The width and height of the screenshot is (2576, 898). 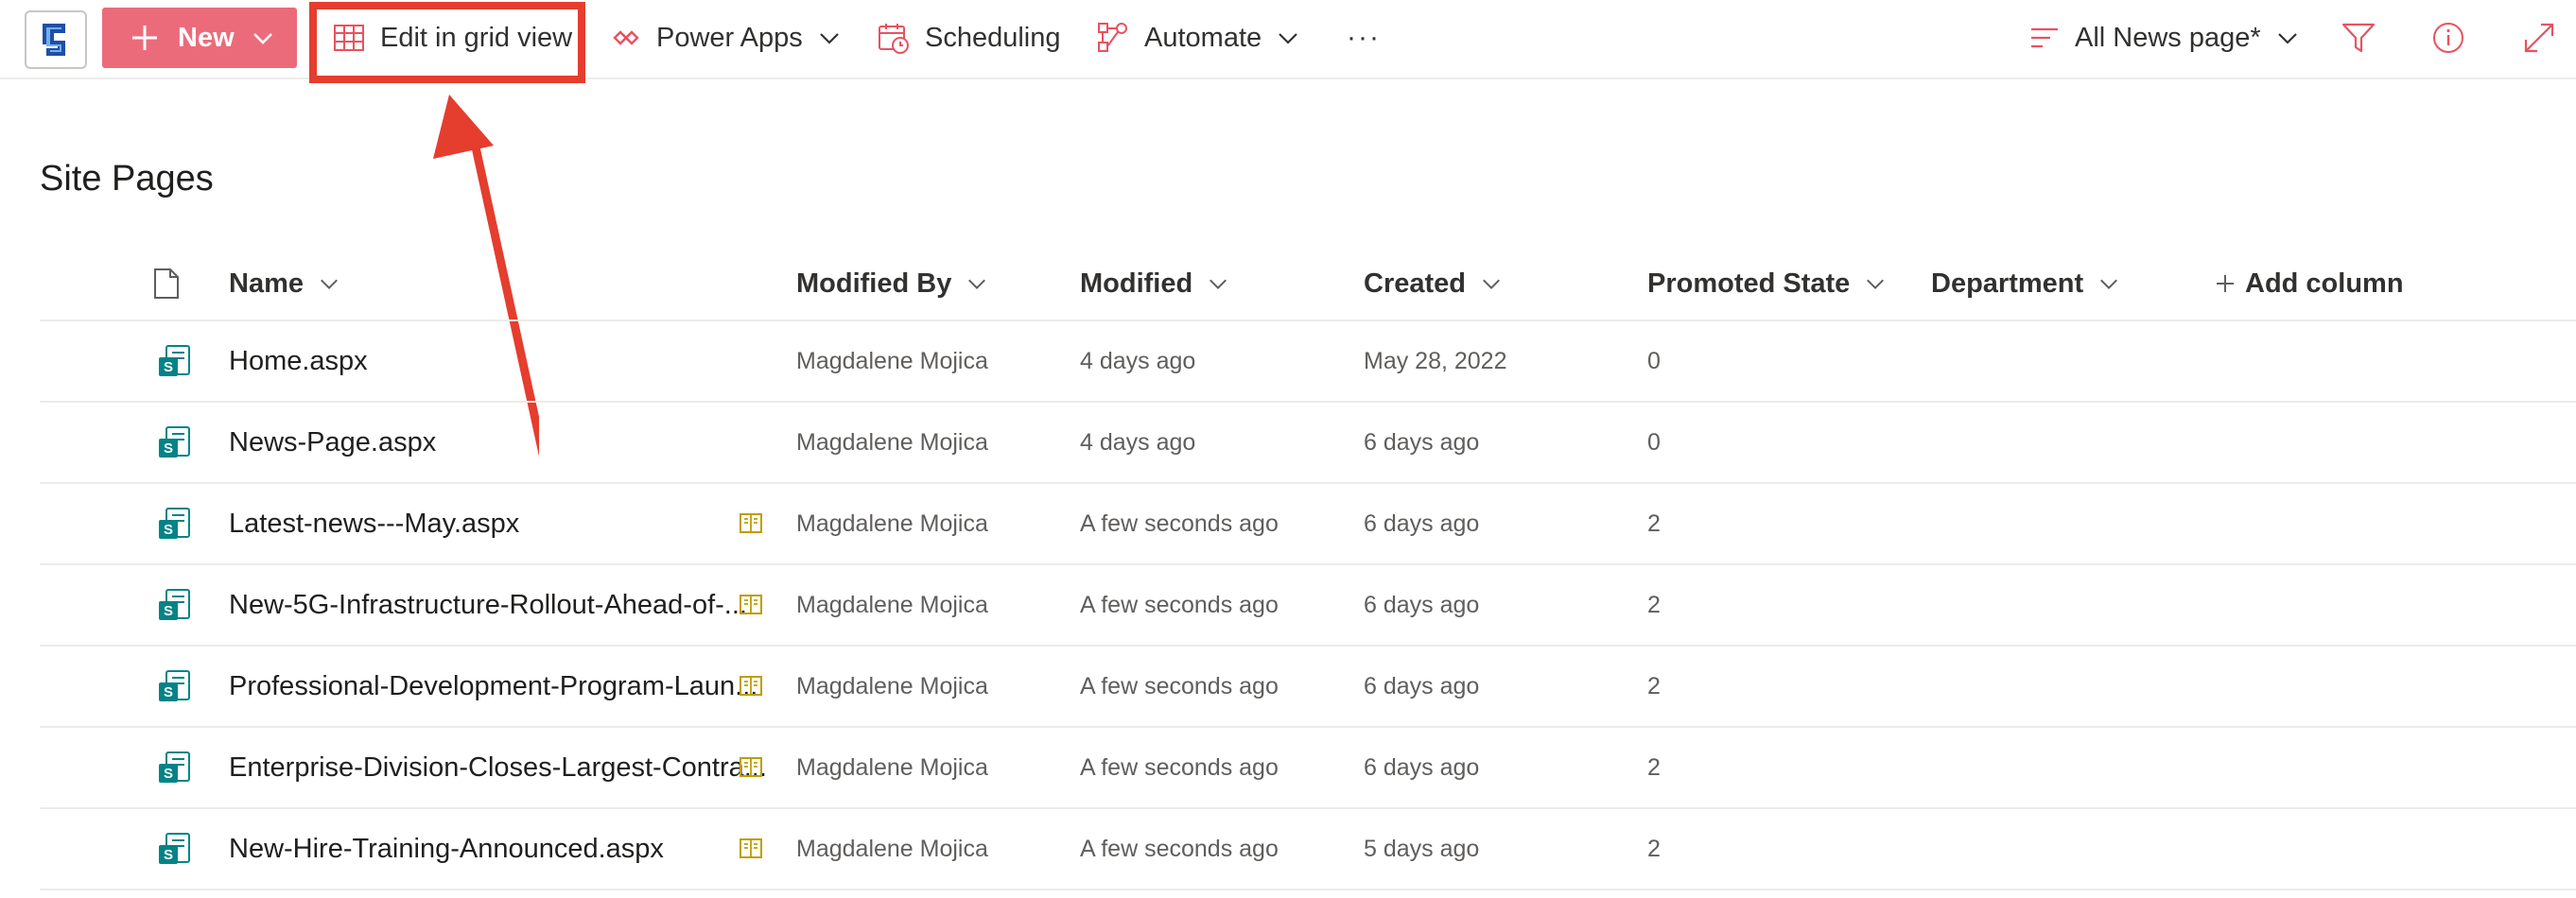 What do you see at coordinates (266, 283) in the screenshot?
I see `column-header-name-label: Name` at bounding box center [266, 283].